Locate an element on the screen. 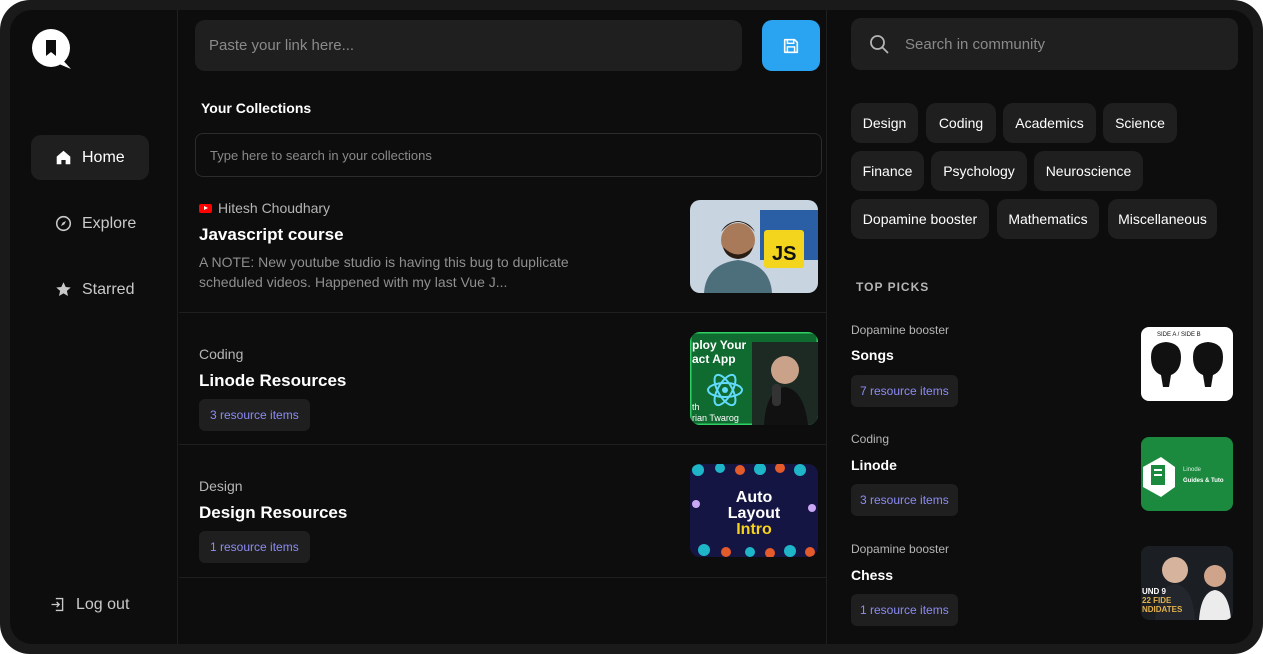  tag-chip: Academics is located at coordinates (1049, 123).